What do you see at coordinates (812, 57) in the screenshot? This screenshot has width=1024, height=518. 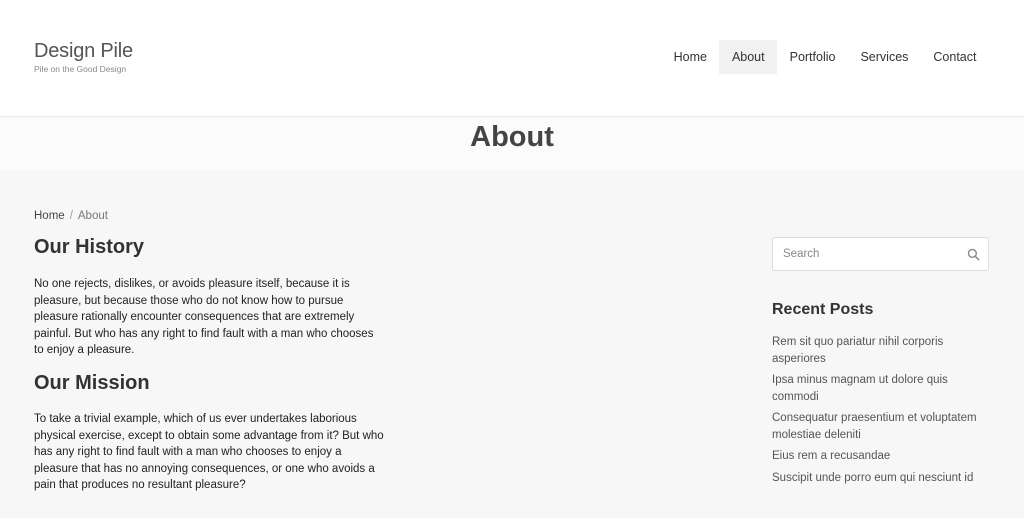 I see `nav-item-portfolio: Portfolio` at bounding box center [812, 57].